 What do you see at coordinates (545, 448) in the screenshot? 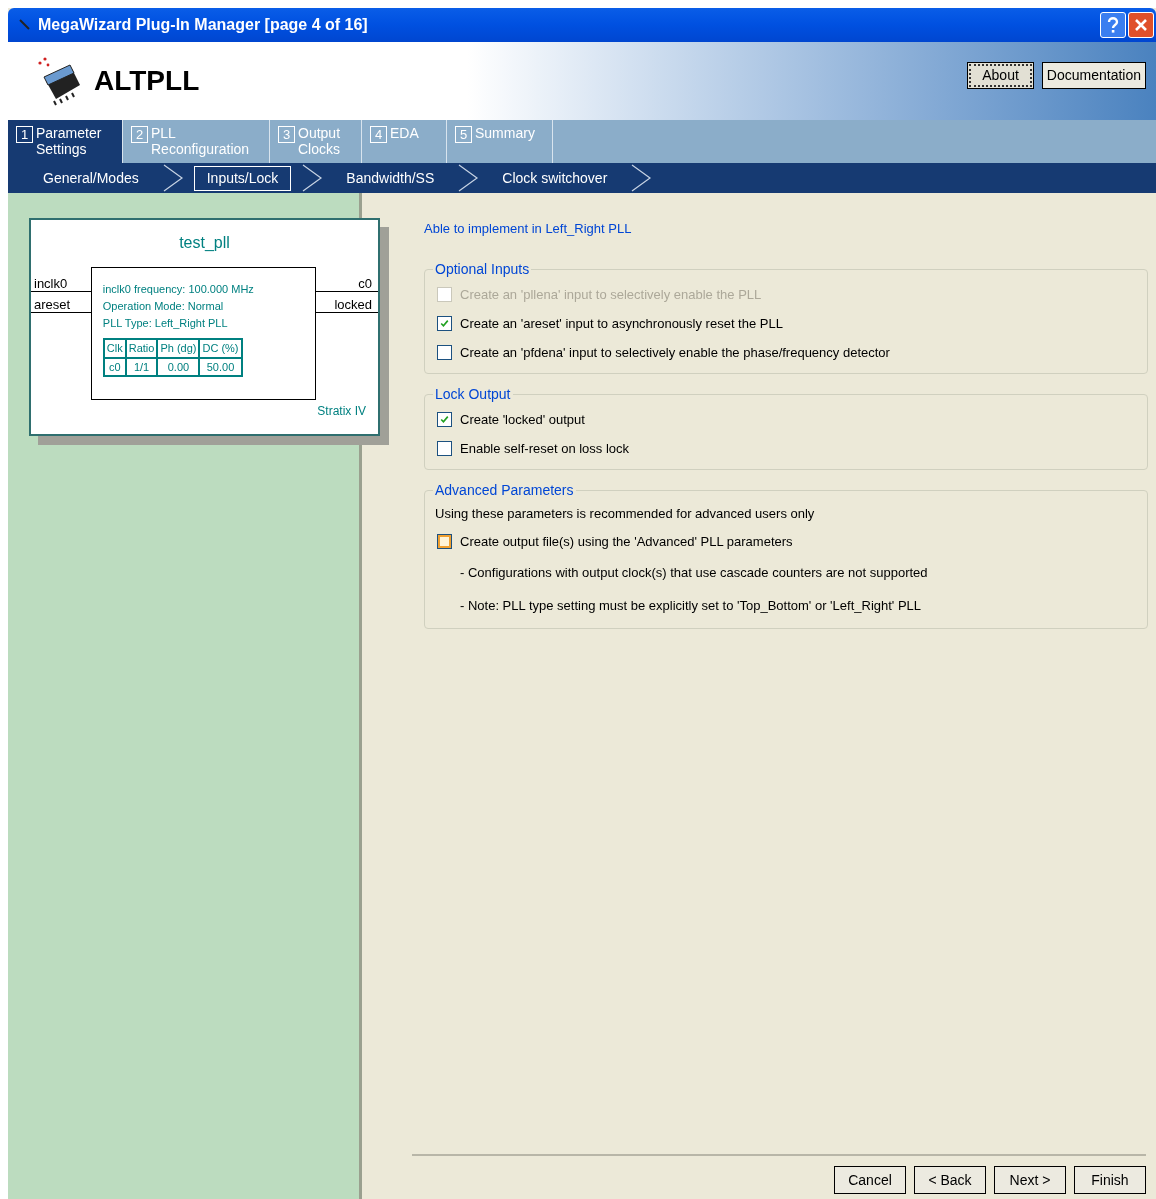
I see `checkbox-label: Enable self-reset on loss lock` at bounding box center [545, 448].